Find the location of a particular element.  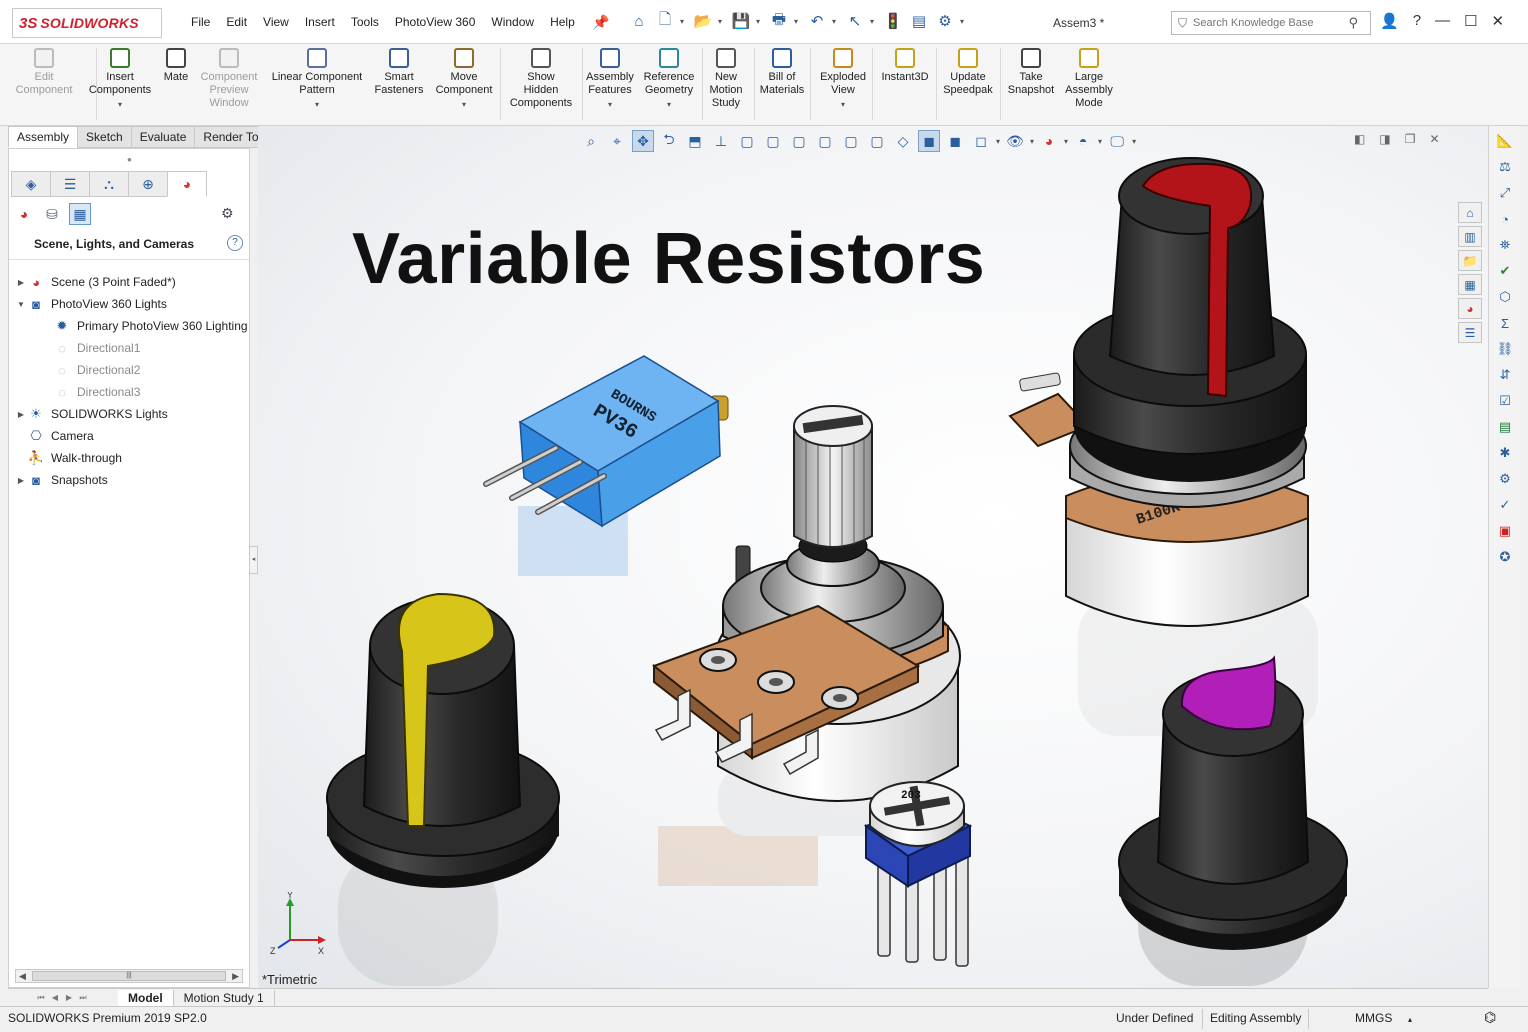

view-bottom-icon: ▢ is located at coordinates (877, 141).